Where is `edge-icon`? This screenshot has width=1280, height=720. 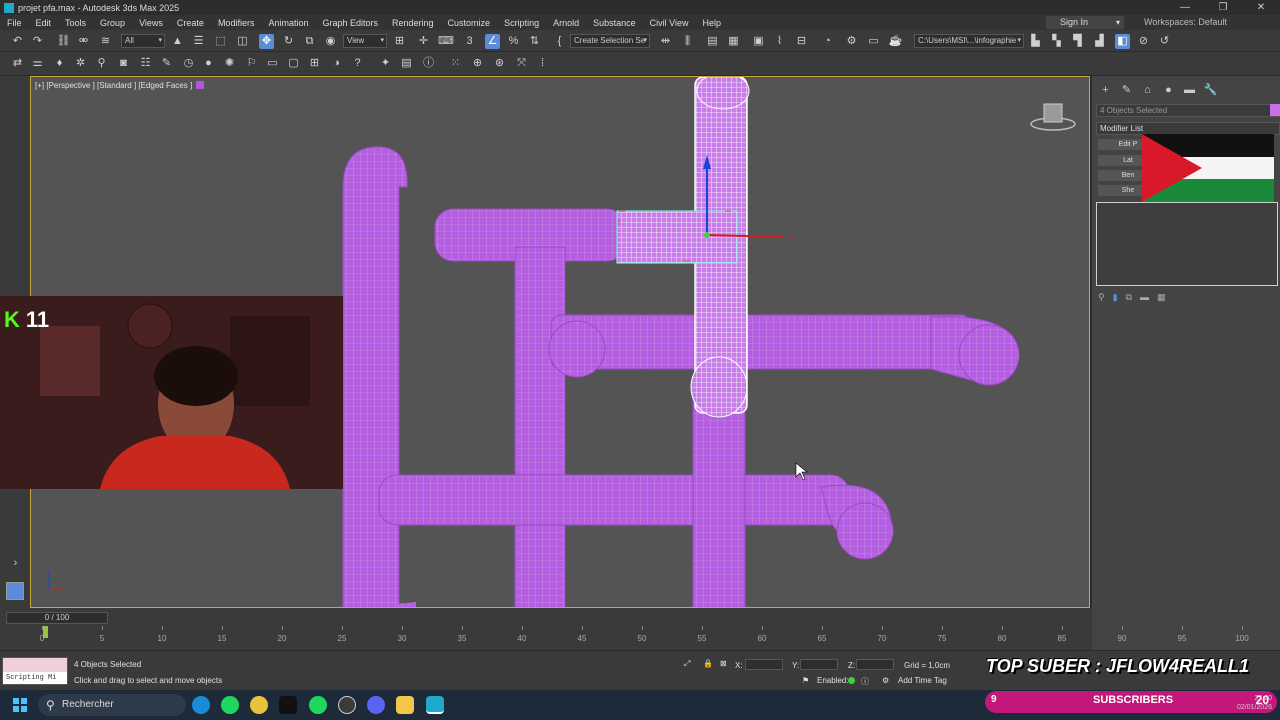
edge-icon is located at coordinates (201, 705).